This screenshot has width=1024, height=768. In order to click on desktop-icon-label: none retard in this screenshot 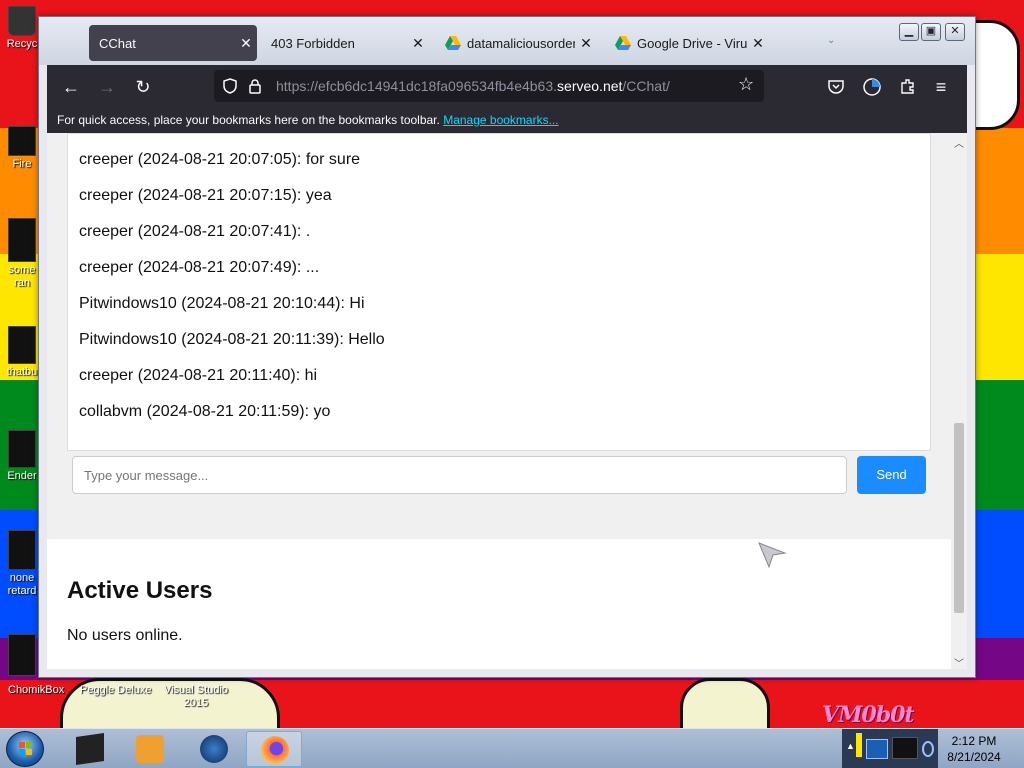, I will do `click(22, 584)`.